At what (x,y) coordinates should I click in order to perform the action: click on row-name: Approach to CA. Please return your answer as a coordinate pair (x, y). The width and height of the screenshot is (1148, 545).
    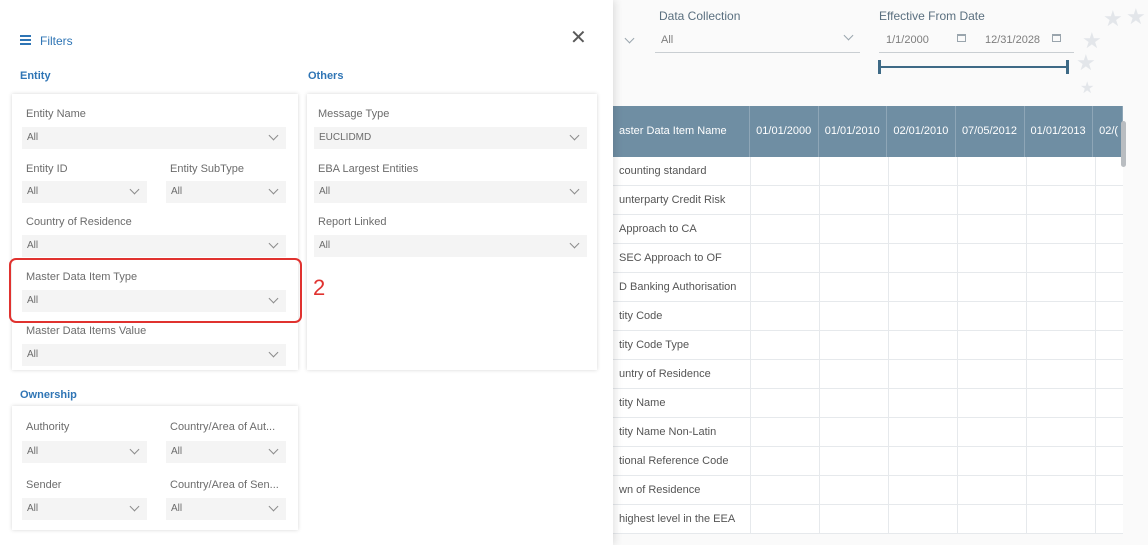
    Looking at the image, I should click on (682, 229).